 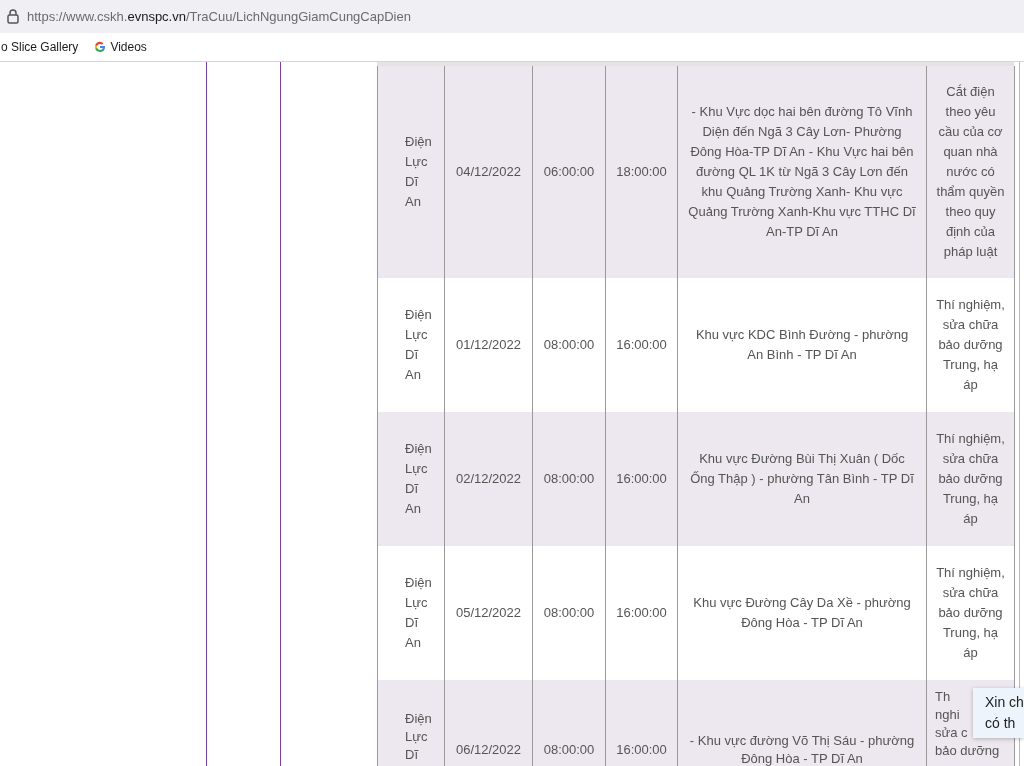 What do you see at coordinates (802, 612) in the screenshot?
I see `area-cell: Khu vực Đường Cây Da Xề - phường Đông Hòa - TP Dĩ An` at bounding box center [802, 612].